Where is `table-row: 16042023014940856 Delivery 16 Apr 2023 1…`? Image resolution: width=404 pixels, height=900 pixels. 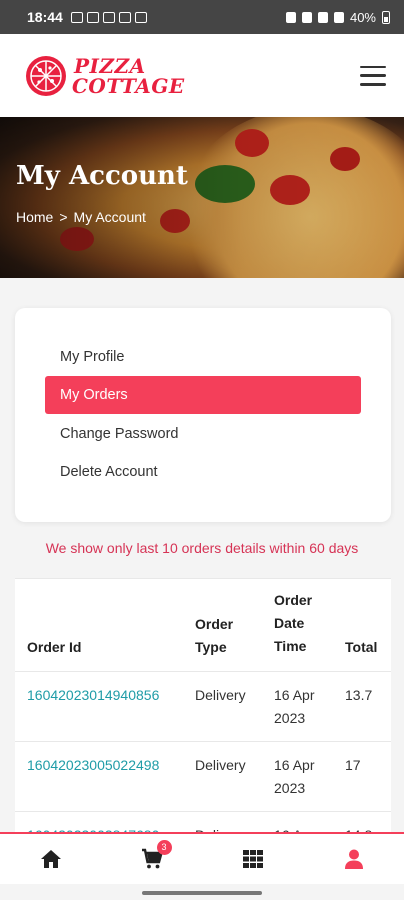
table-row: 16042023014940856 Delivery 16 Apr 2023 1… is located at coordinates (203, 707).